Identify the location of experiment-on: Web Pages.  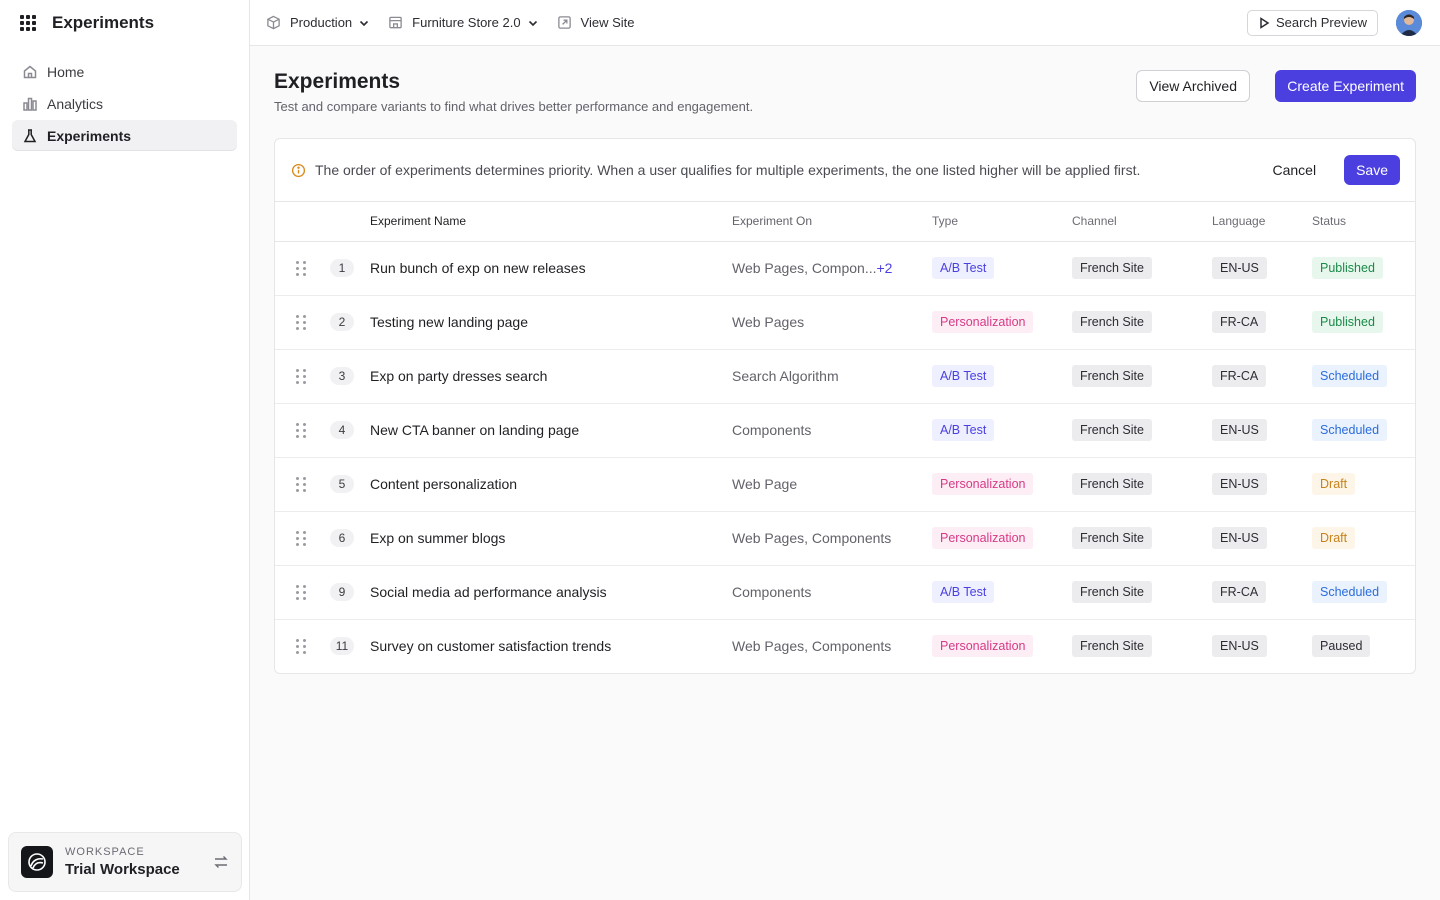
(832, 322).